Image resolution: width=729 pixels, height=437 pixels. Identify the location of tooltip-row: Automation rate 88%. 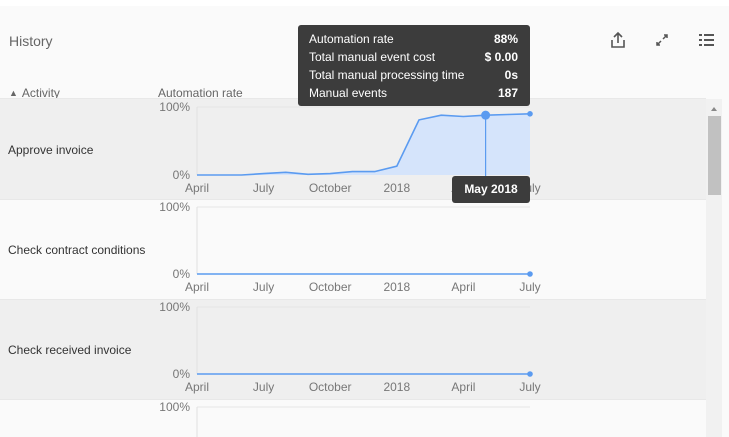
(413, 39).